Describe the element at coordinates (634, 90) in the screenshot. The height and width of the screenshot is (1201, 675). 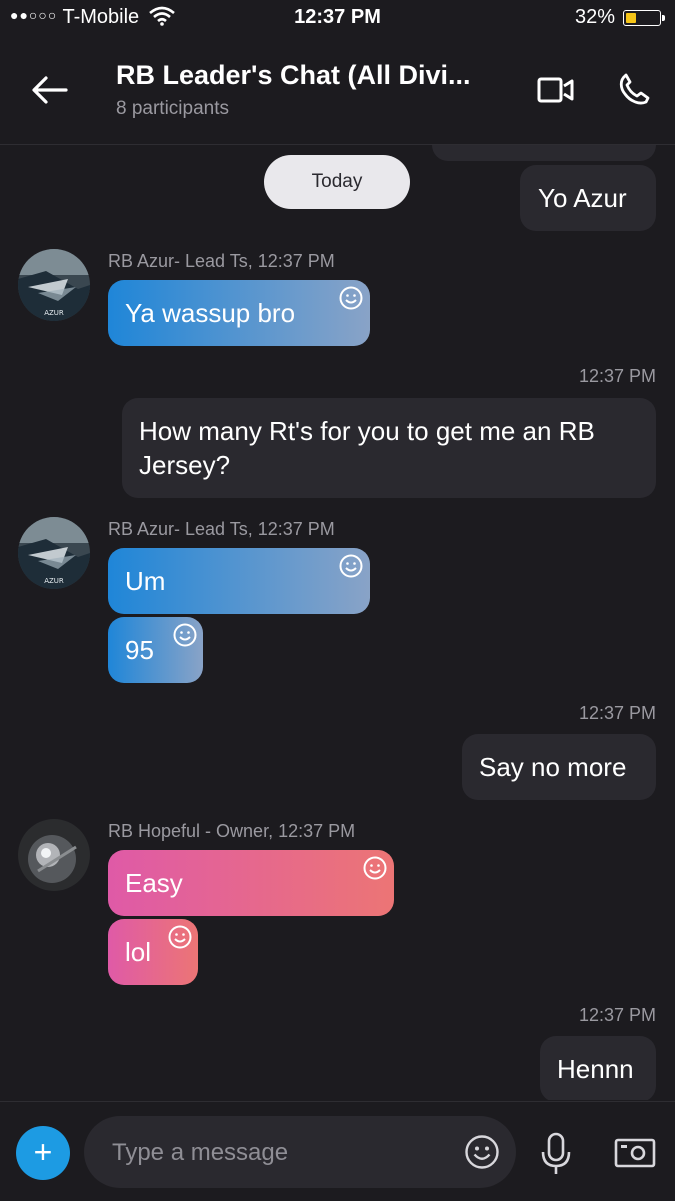
I see `phone-call-icon` at that location.